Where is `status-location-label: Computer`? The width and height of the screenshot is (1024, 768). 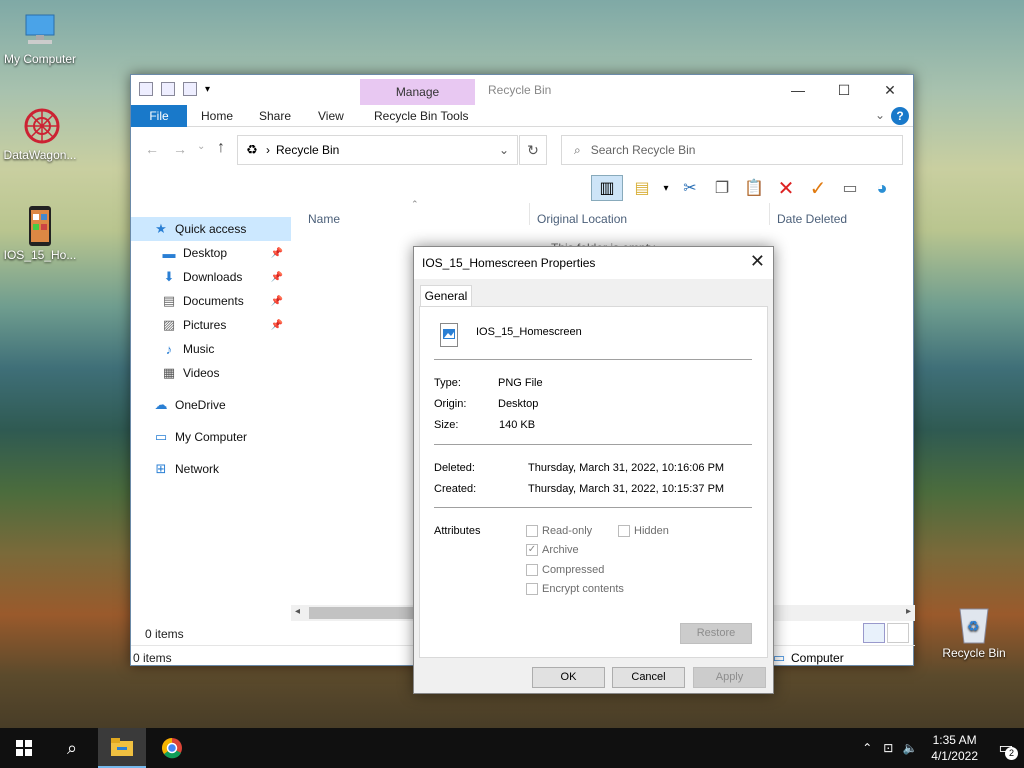 status-location-label: Computer is located at coordinates (817, 658).